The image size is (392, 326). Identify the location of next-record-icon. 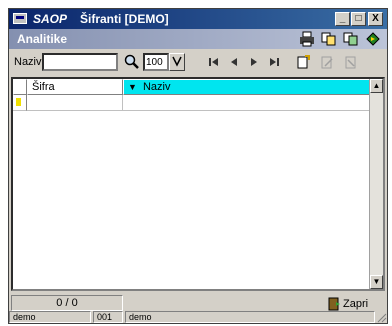
(254, 62).